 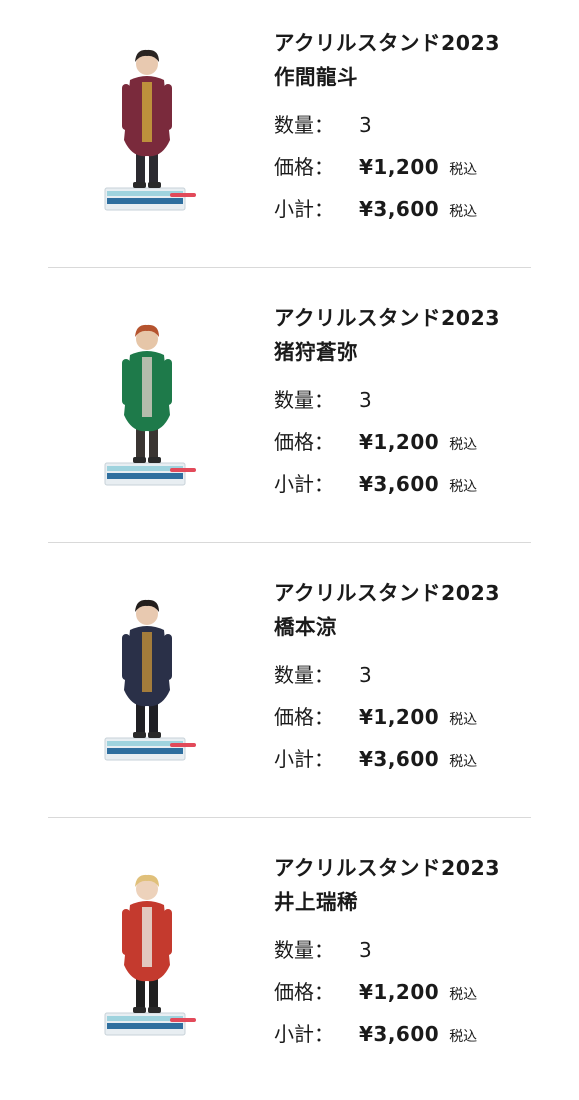 I want to click on product-member-name: 橋本涼, so click(x=419, y=627).